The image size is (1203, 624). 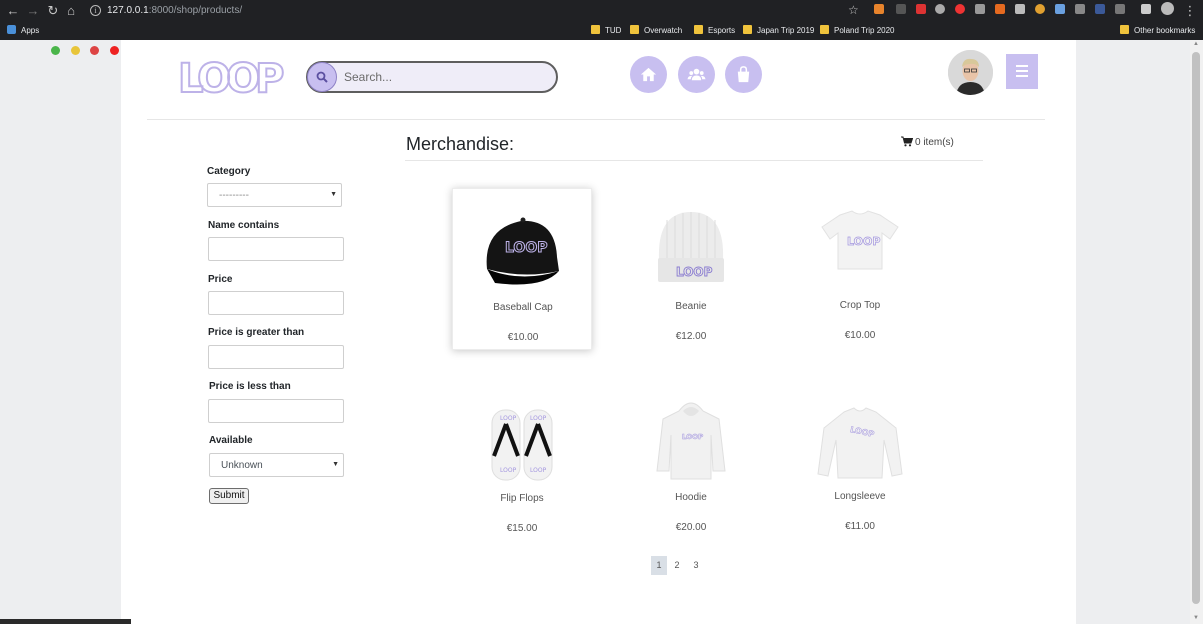 What do you see at coordinates (231, 79) in the screenshot?
I see `site-logo: LOOP` at bounding box center [231, 79].